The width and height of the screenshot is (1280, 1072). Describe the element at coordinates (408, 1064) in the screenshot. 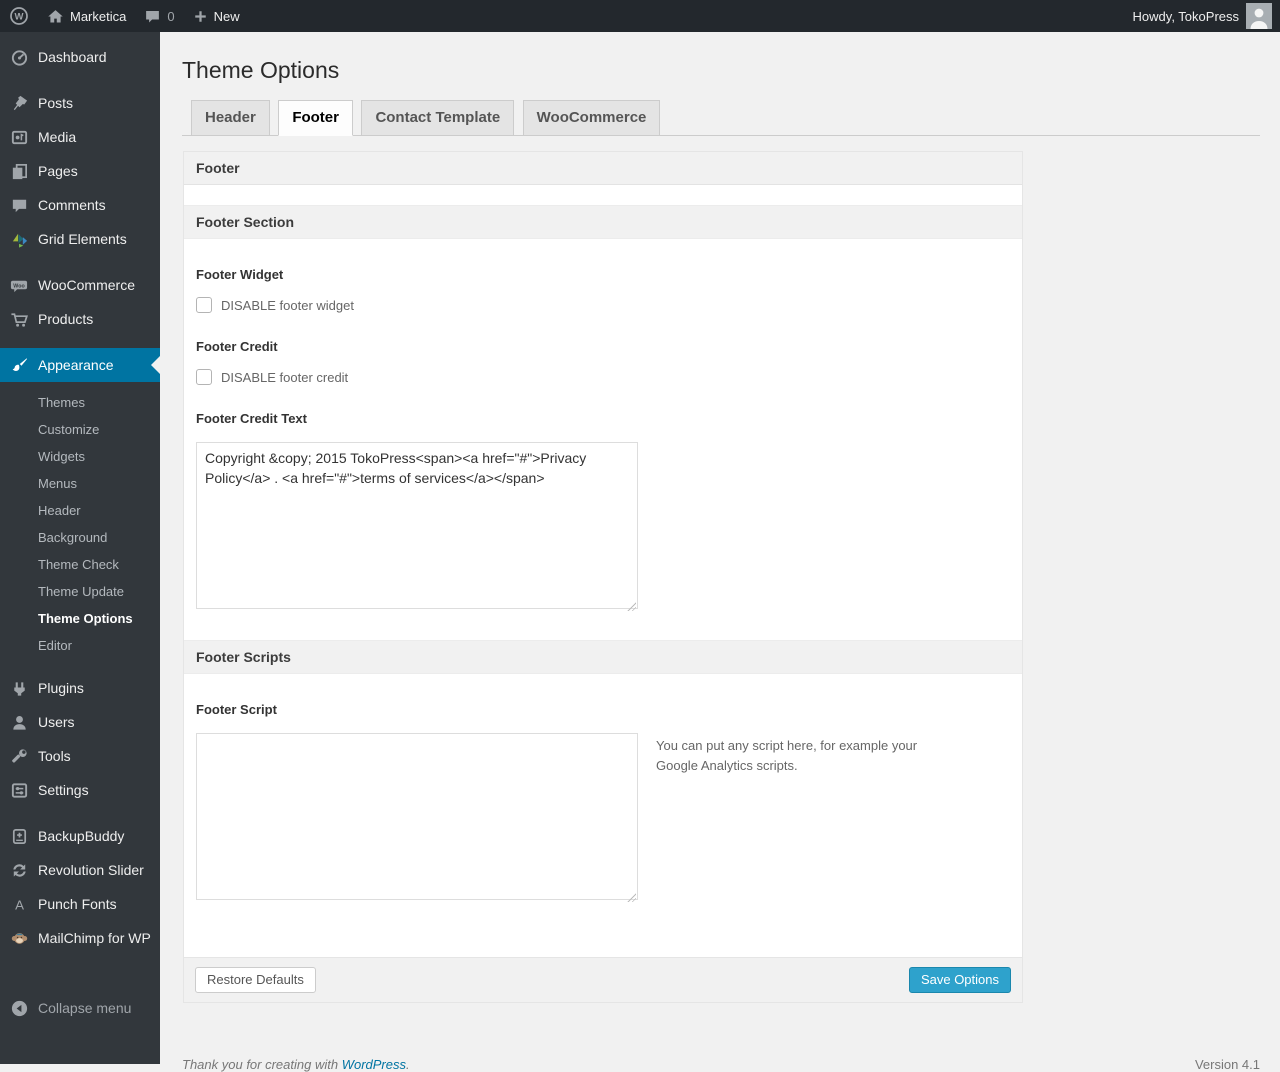

I see `thanks-suffix: .` at that location.